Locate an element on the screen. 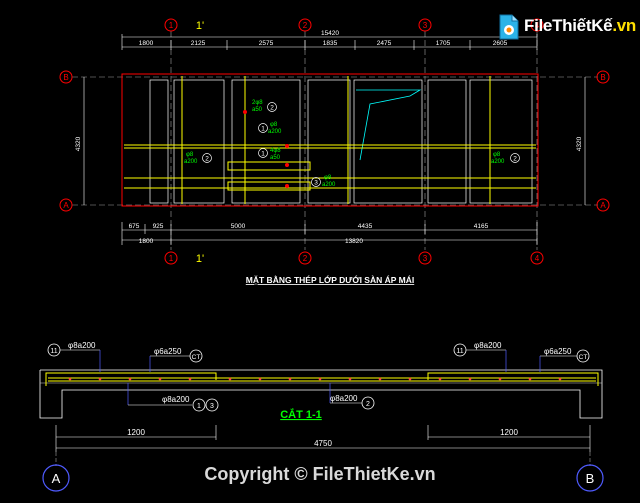  axis-label-b-left: B is located at coordinates (65, 77).